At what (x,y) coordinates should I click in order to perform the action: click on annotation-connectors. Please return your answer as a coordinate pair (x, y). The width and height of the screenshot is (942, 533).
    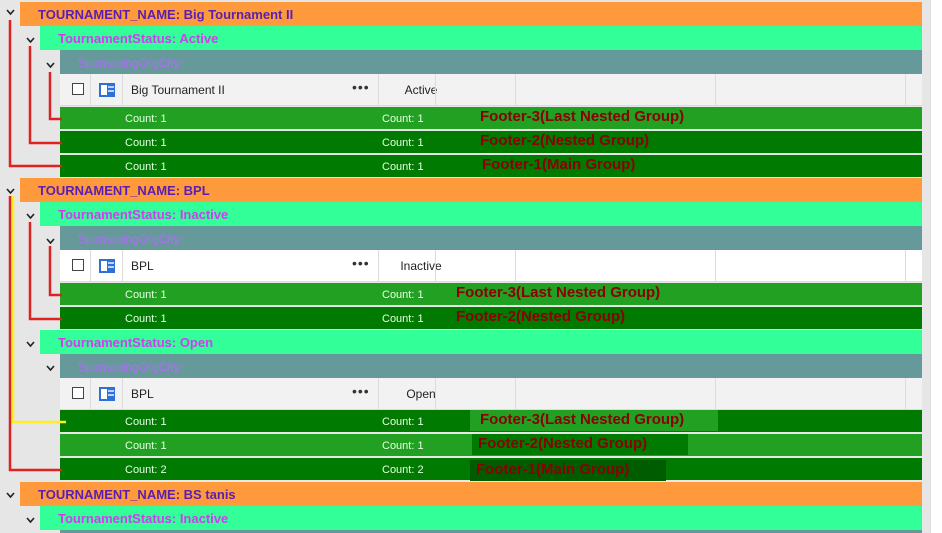
    Looking at the image, I should click on (37, 246).